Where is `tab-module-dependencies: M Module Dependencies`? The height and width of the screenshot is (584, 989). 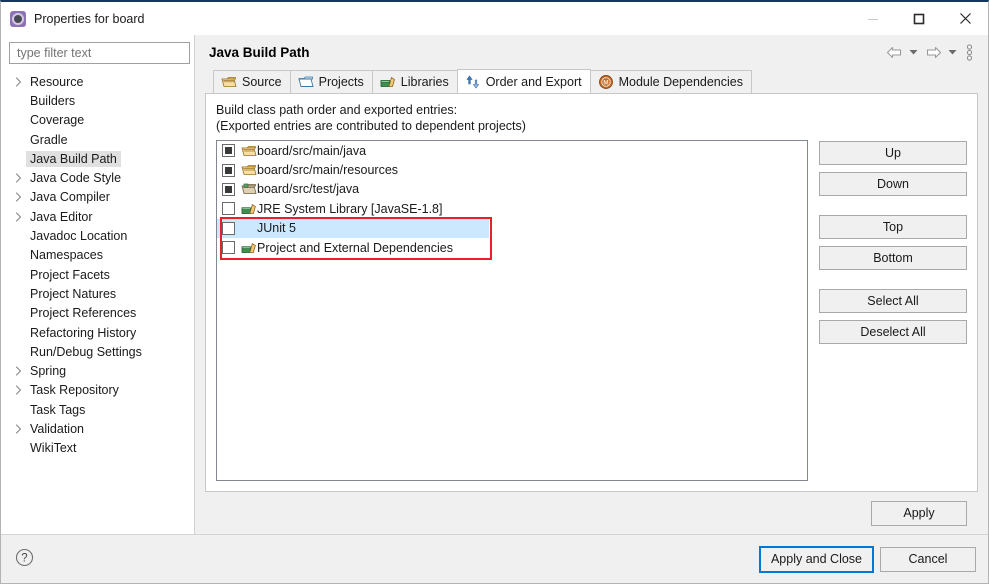 tab-module-dependencies: M Module Dependencies is located at coordinates (670, 81).